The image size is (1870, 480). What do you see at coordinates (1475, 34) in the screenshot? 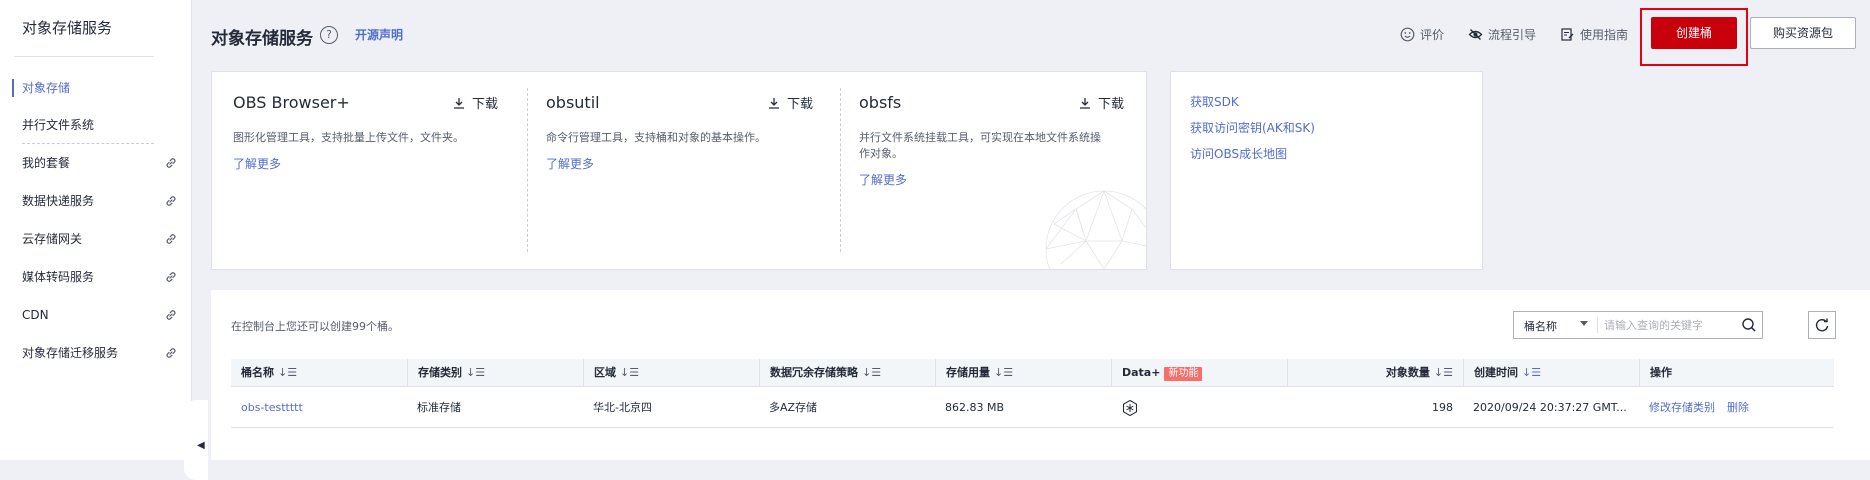
I see `eye-off-icon` at bounding box center [1475, 34].